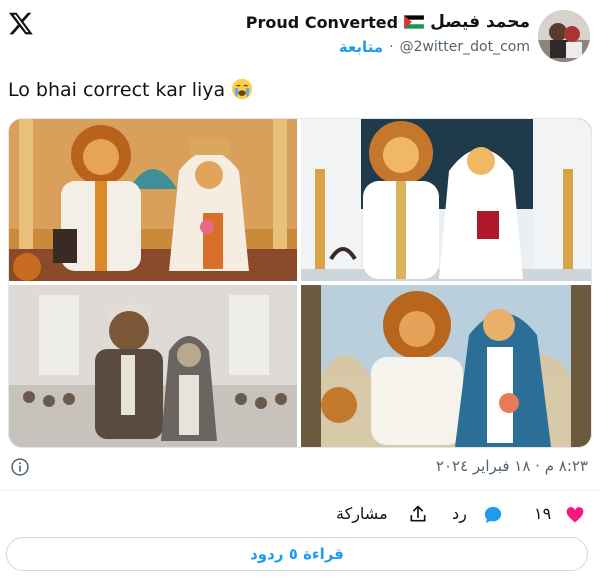 This screenshot has width=600, height=586. What do you see at coordinates (21, 23) in the screenshot?
I see `x-logo-icon` at bounding box center [21, 23].